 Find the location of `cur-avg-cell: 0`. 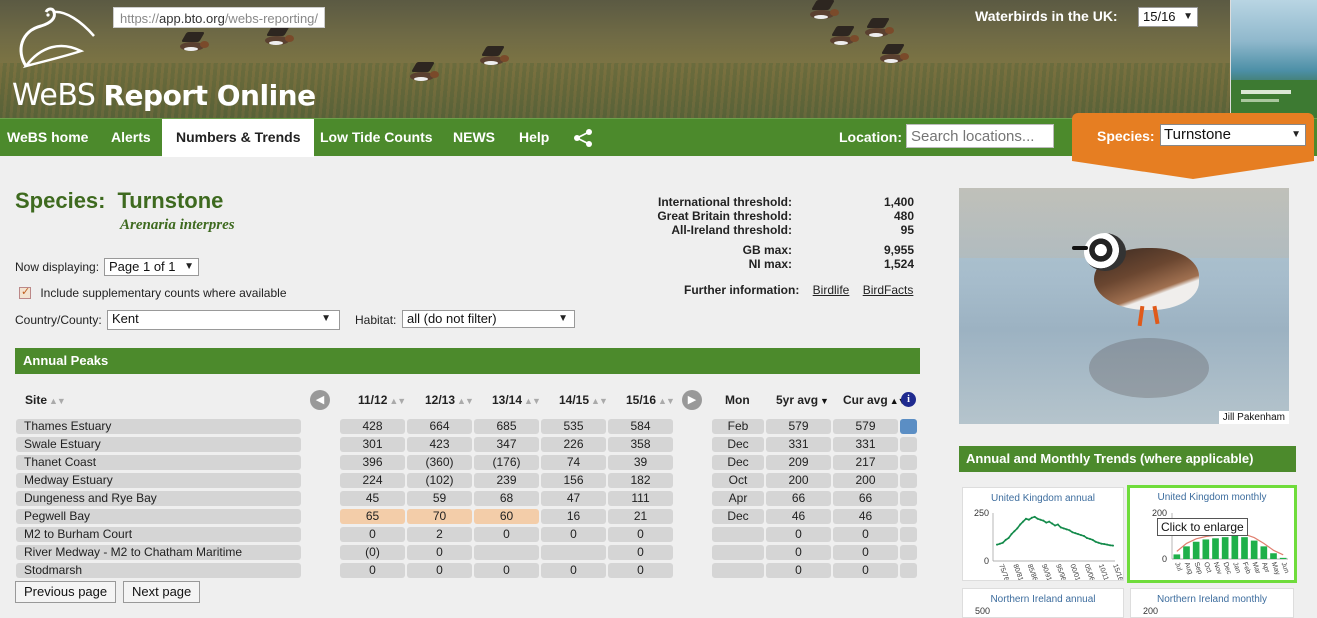

cur-avg-cell: 0 is located at coordinates (865, 534).